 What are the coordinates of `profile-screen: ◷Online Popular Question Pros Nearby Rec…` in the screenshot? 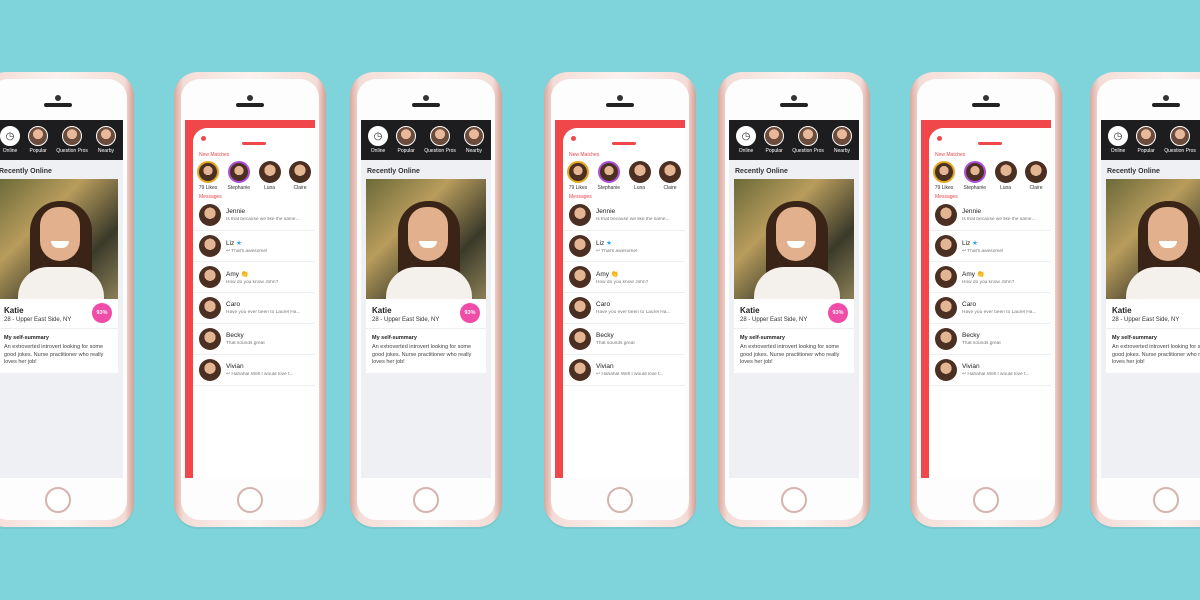 It's located at (1150, 299).